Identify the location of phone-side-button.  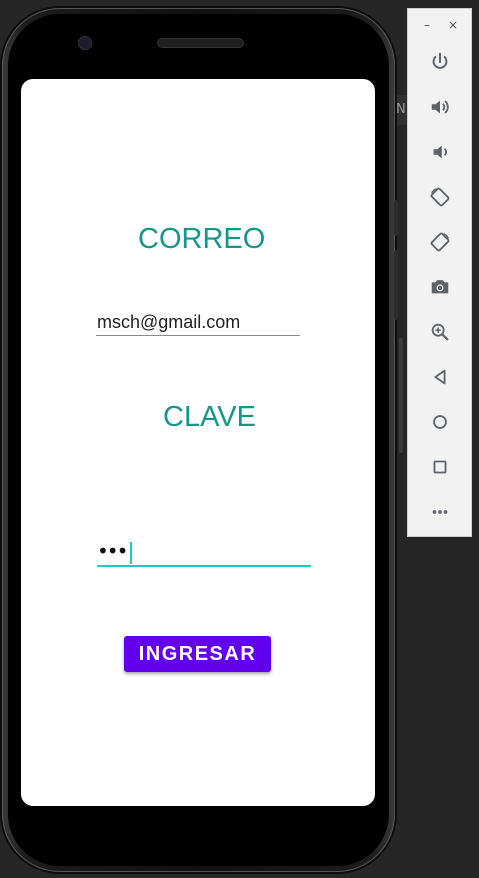
(396, 218).